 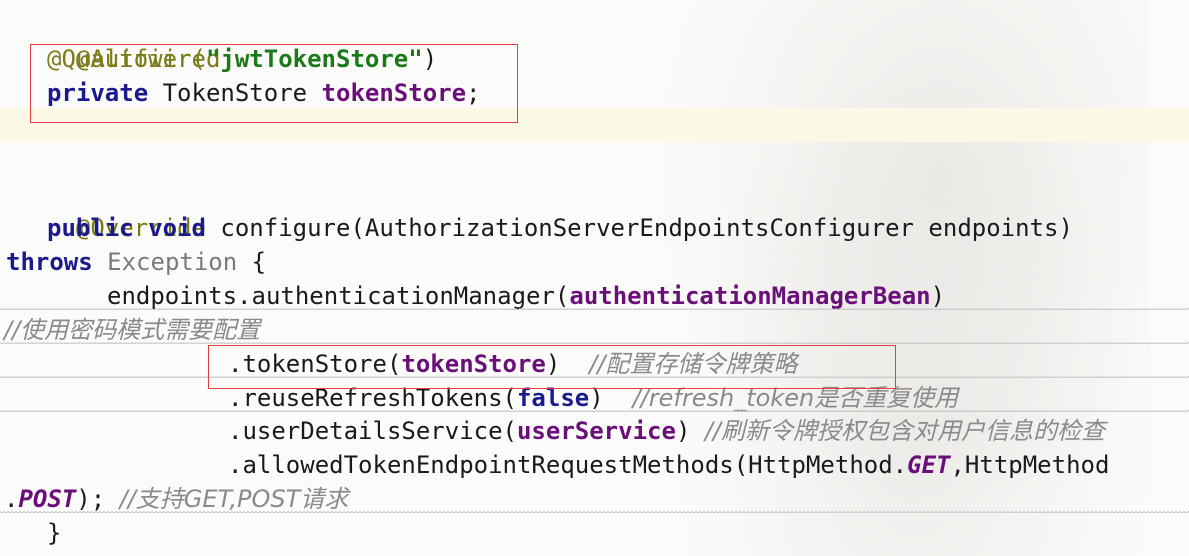 What do you see at coordinates (98, 499) in the screenshot?
I see `post-close: );` at bounding box center [98, 499].